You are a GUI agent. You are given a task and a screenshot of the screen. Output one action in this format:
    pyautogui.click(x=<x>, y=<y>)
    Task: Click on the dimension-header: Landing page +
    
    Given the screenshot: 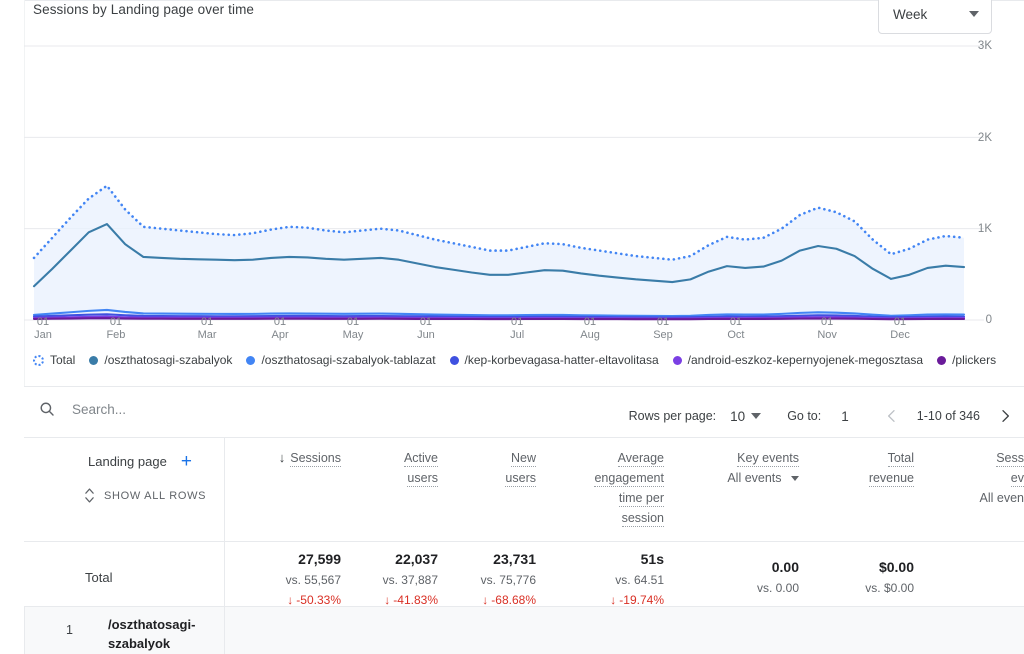 What is the action you would take?
    pyautogui.click(x=140, y=461)
    